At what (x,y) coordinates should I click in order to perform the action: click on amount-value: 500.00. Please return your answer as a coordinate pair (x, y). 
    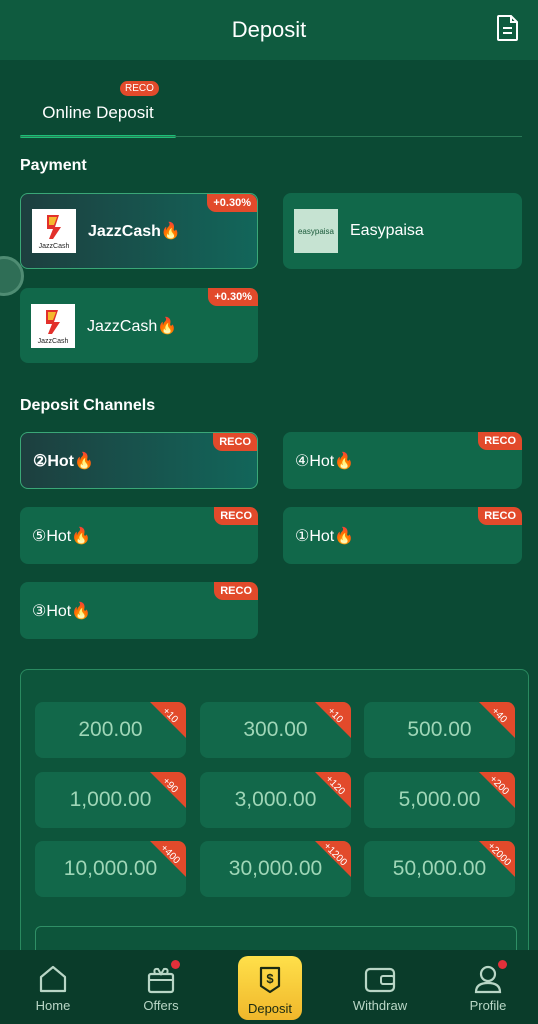
    Looking at the image, I should click on (439, 729).